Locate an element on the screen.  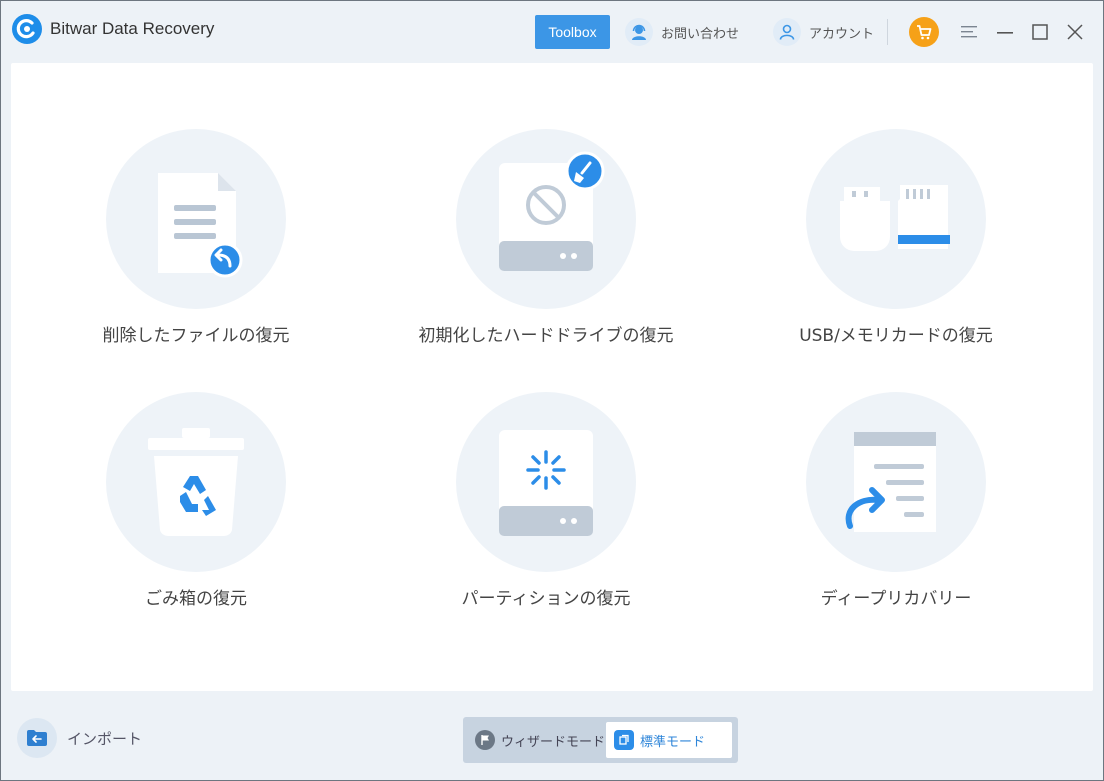
contact-button: お問い合わせ is located at coordinates (682, 32).